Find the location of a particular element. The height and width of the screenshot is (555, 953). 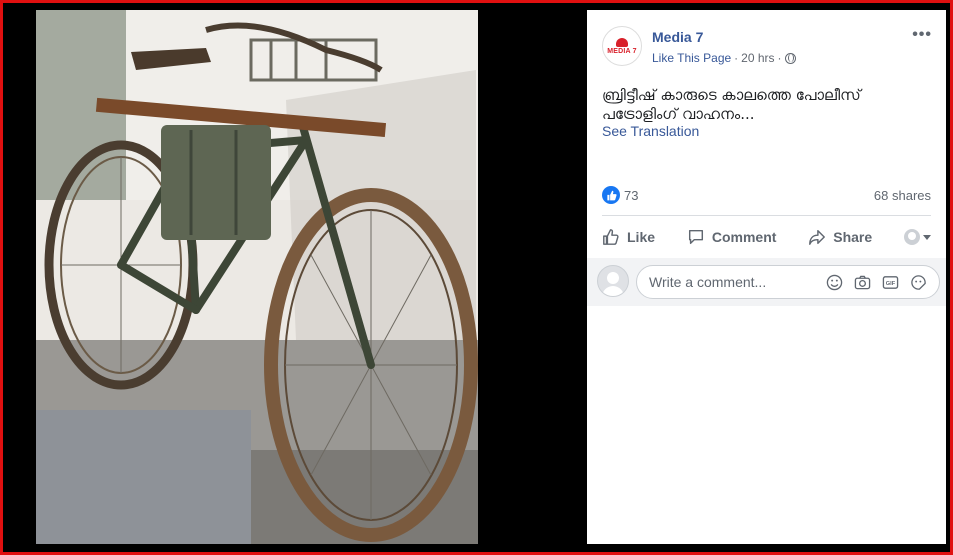

viewer-avatar-icon is located at coordinates (911, 237).